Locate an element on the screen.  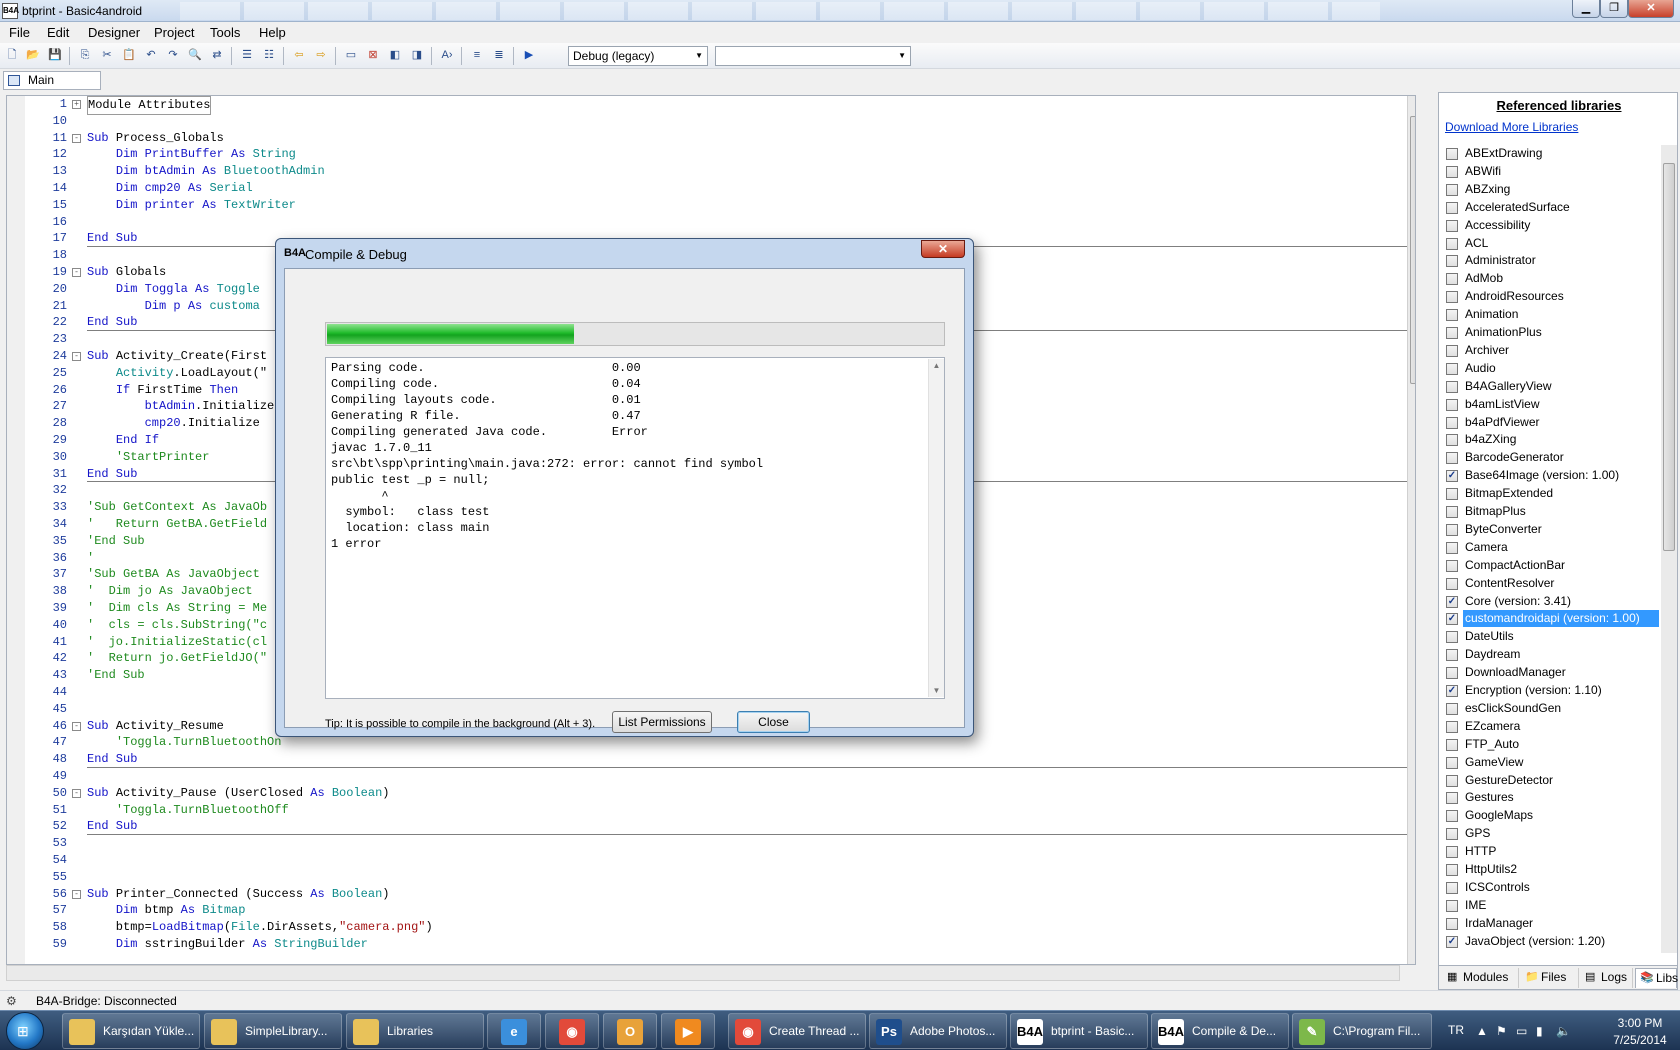
library-item: ICSControls is located at coordinates (1552, 887).